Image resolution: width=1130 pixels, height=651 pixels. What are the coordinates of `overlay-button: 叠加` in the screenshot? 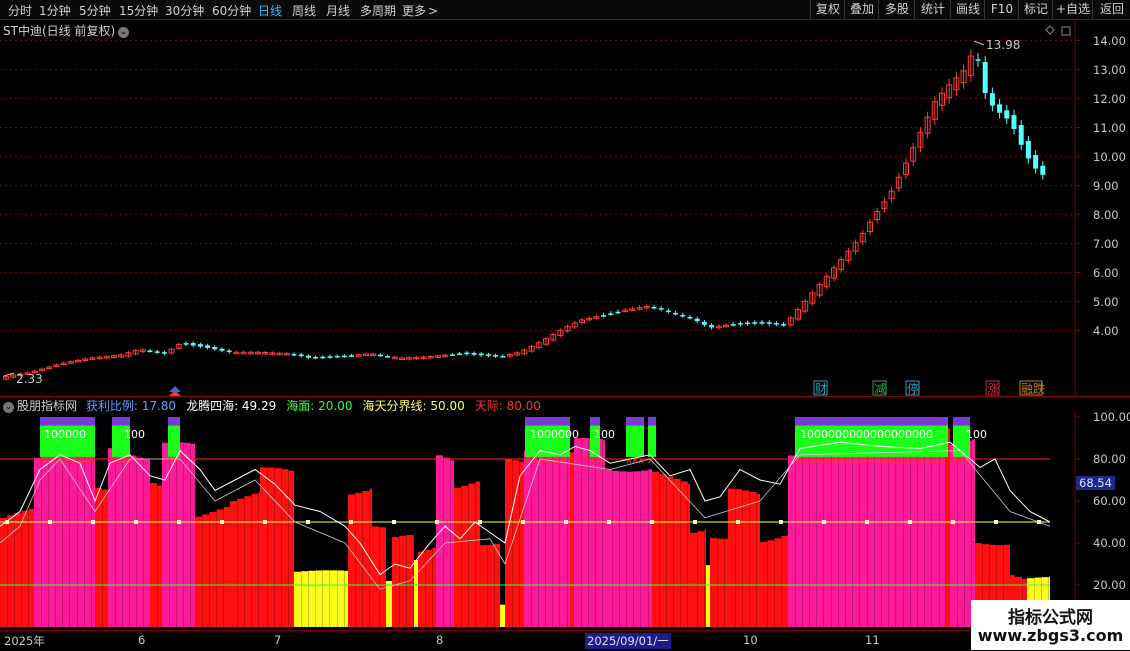 It's located at (861, 9).